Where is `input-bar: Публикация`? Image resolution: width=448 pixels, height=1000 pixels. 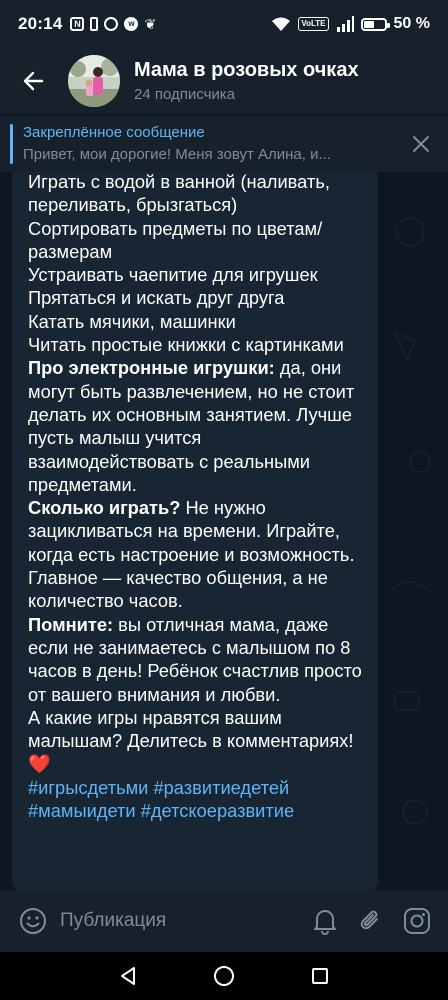 input-bar: Публикация is located at coordinates (224, 921).